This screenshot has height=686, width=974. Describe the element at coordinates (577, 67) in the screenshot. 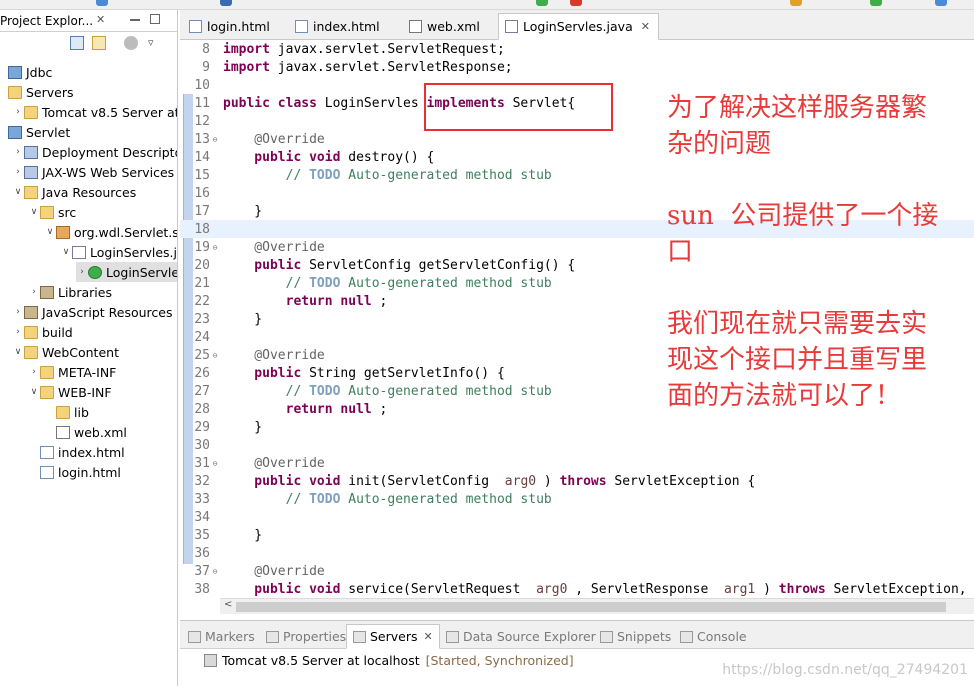

I see `code-line: 9 import javax.servlet.ServletResponse;` at that location.